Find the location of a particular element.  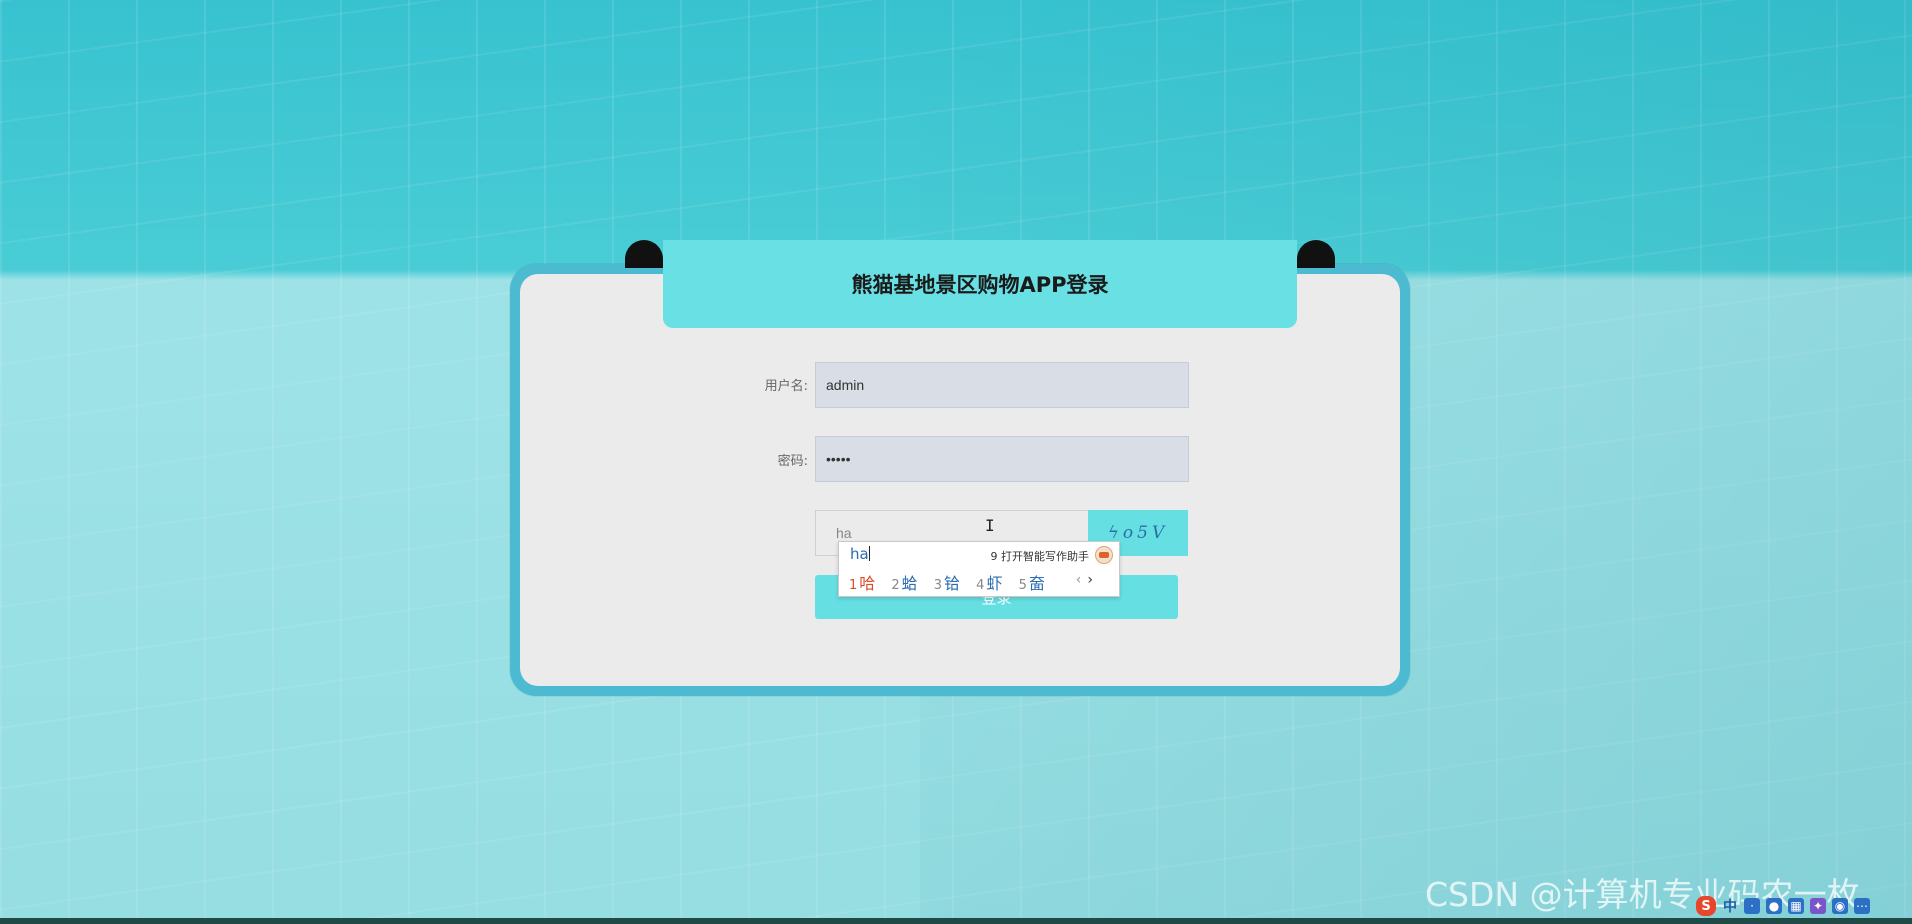

writing-assistant-icon is located at coordinates (1104, 555).